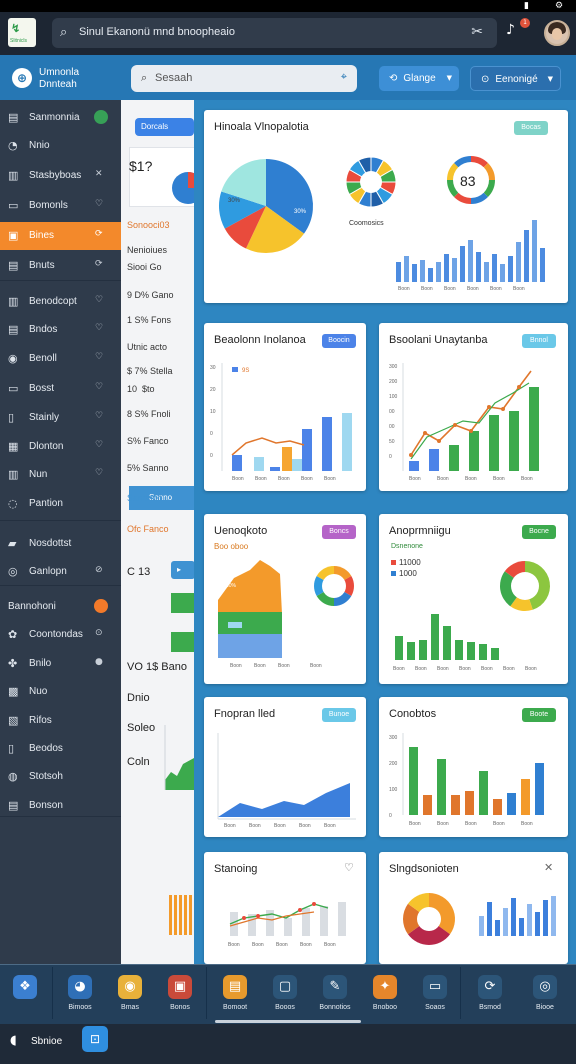 This screenshot has width=576, height=1064. I want to click on summary-row: 5% Sanno, so click(148, 468).